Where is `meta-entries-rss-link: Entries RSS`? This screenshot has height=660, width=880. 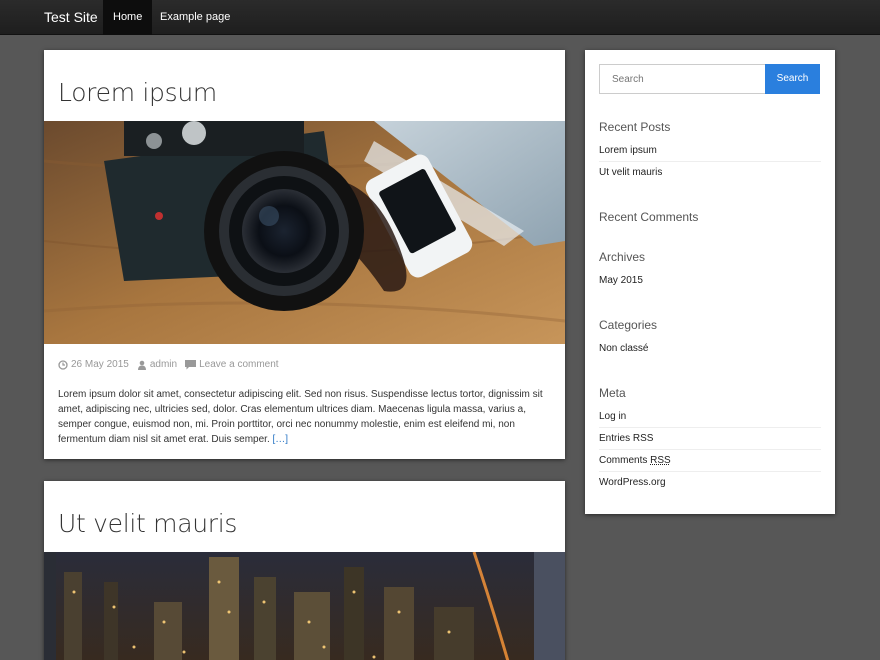 meta-entries-rss-link: Entries RSS is located at coordinates (710, 439).